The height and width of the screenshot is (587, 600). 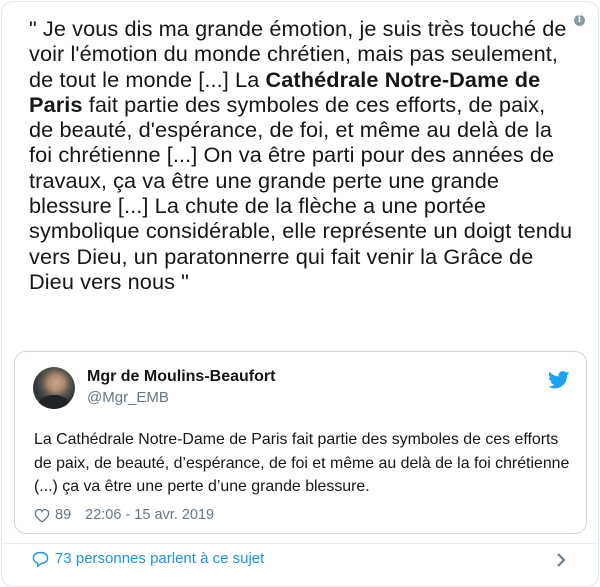 What do you see at coordinates (40, 559) in the screenshot?
I see `speech-bubble-icon` at bounding box center [40, 559].